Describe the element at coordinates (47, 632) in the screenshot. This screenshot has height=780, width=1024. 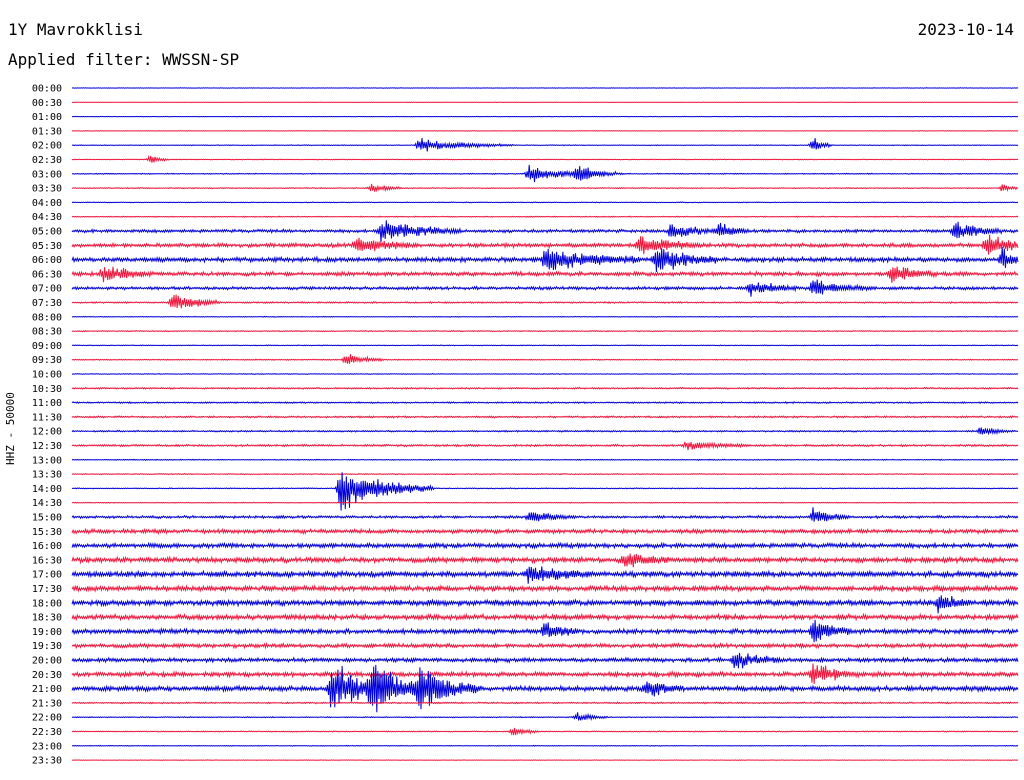
I see `time-label: 19:00` at that location.